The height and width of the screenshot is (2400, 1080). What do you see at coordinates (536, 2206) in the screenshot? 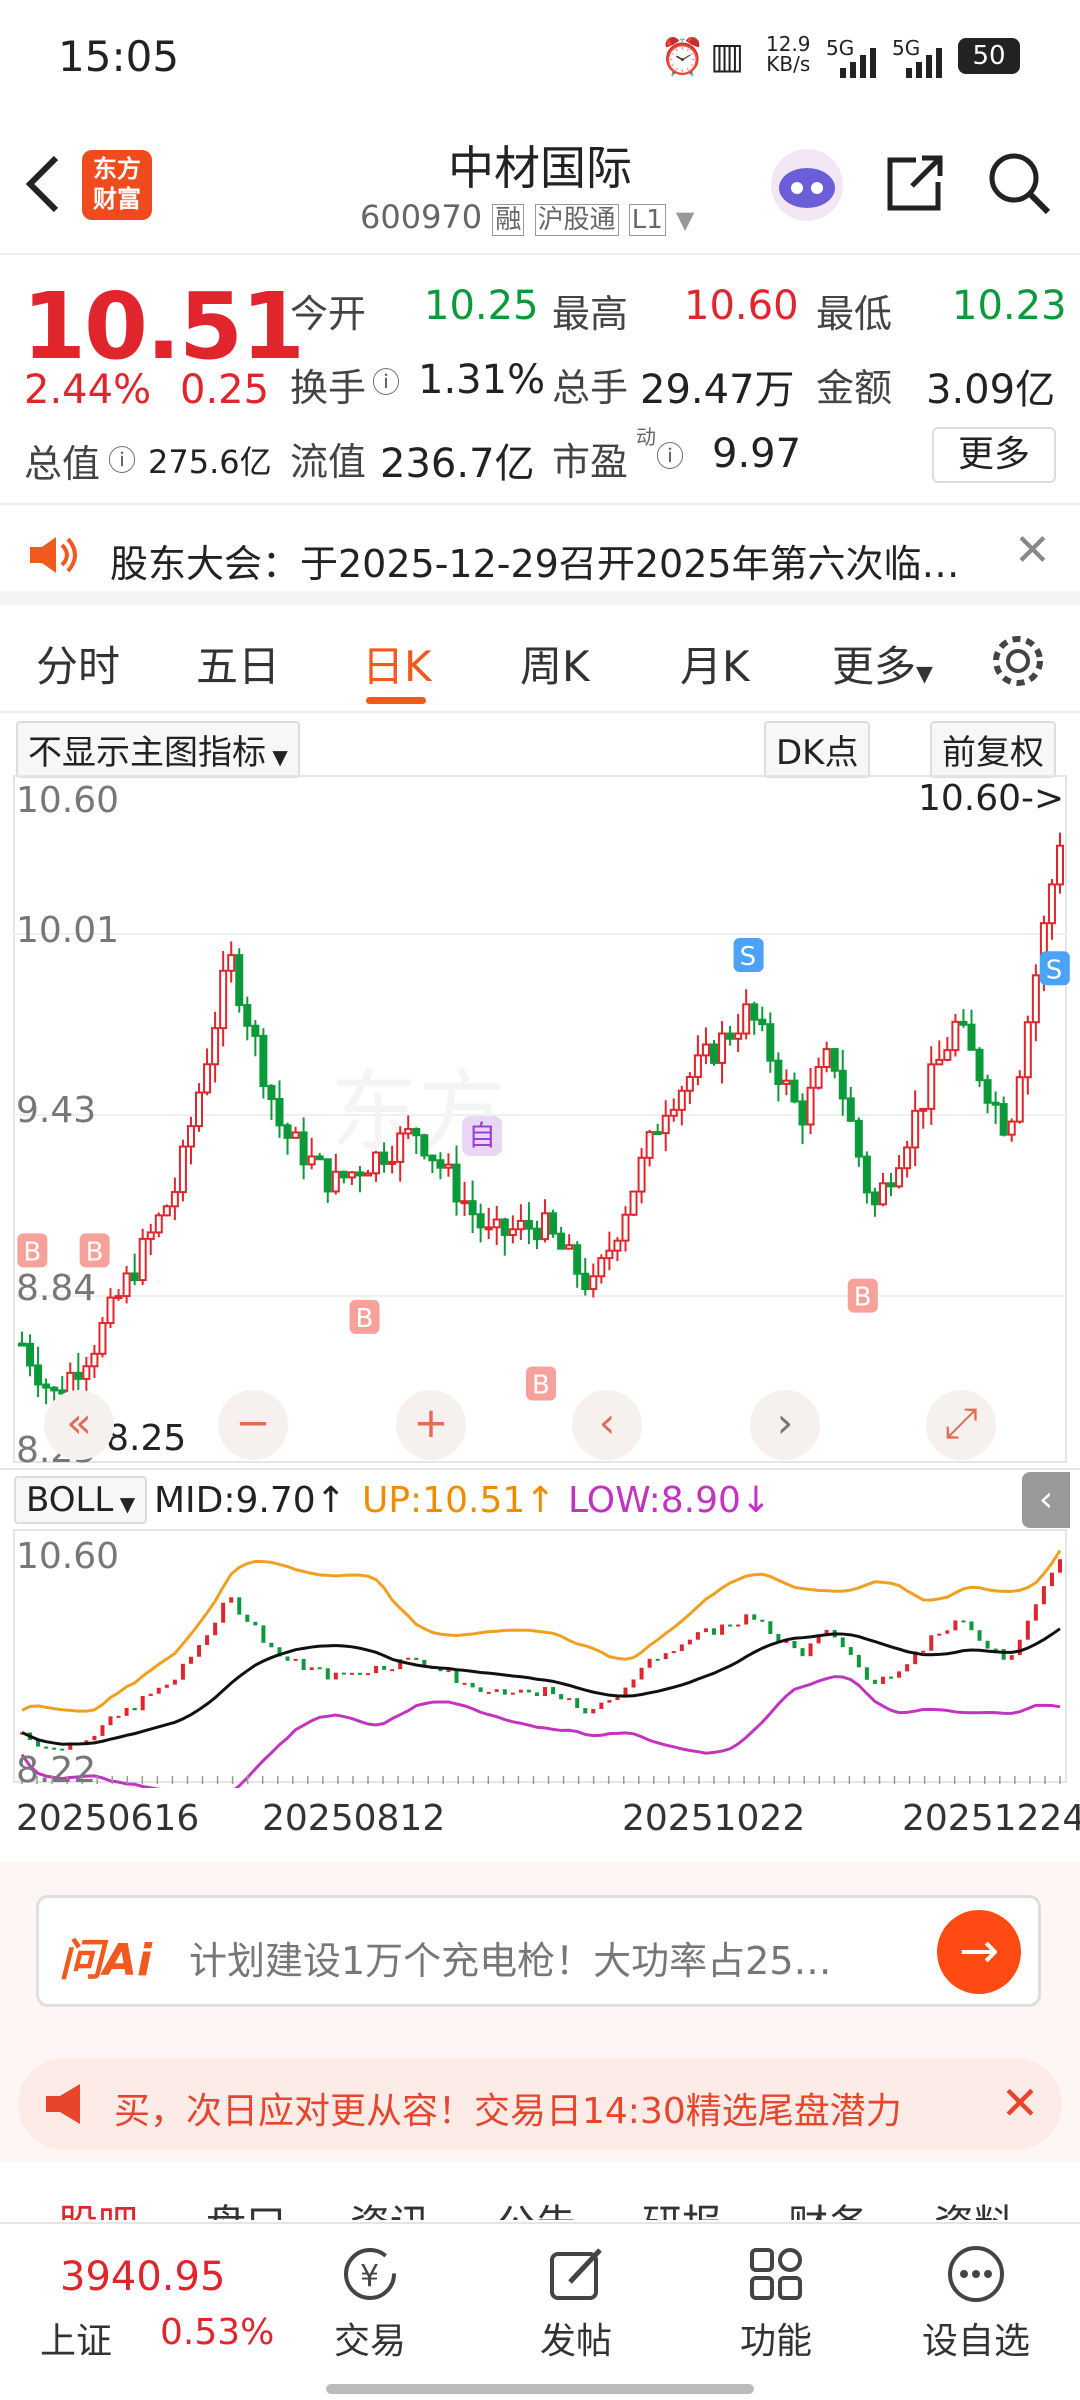
I see `tab-announcements: 公告` at bounding box center [536, 2206].